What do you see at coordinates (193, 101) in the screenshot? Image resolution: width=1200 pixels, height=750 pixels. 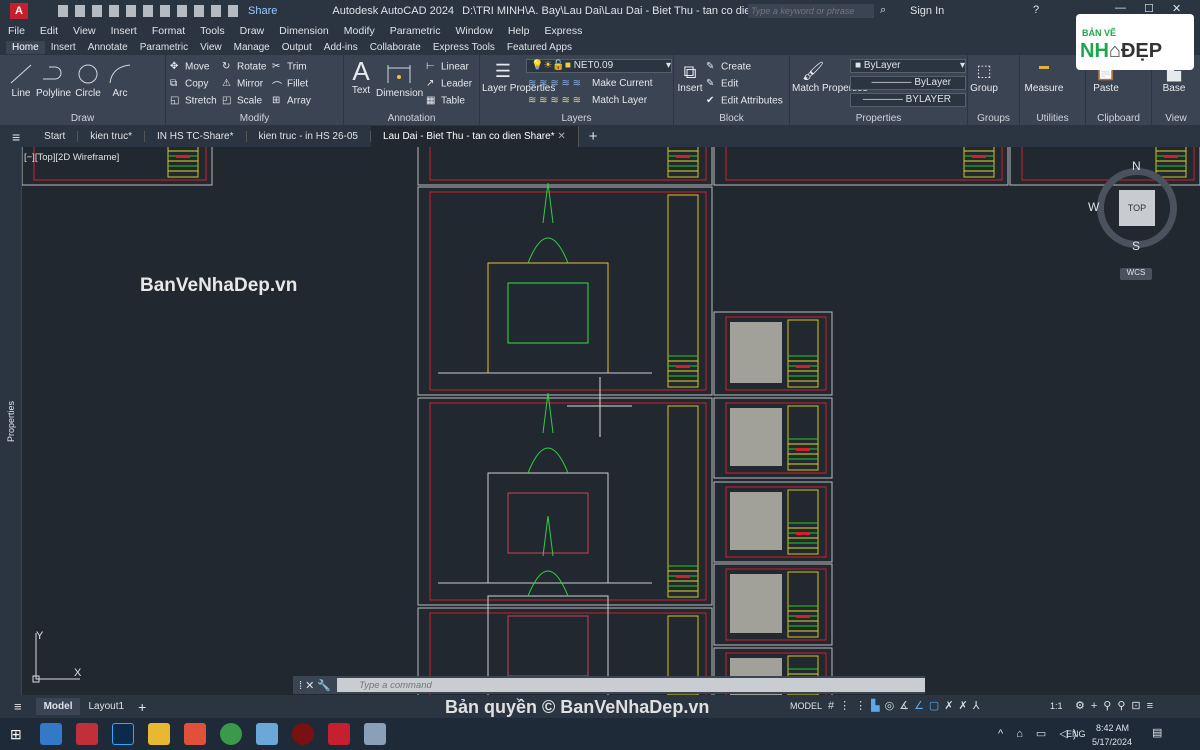 I see `stretch-button: ◱ Stretch` at bounding box center [193, 101].